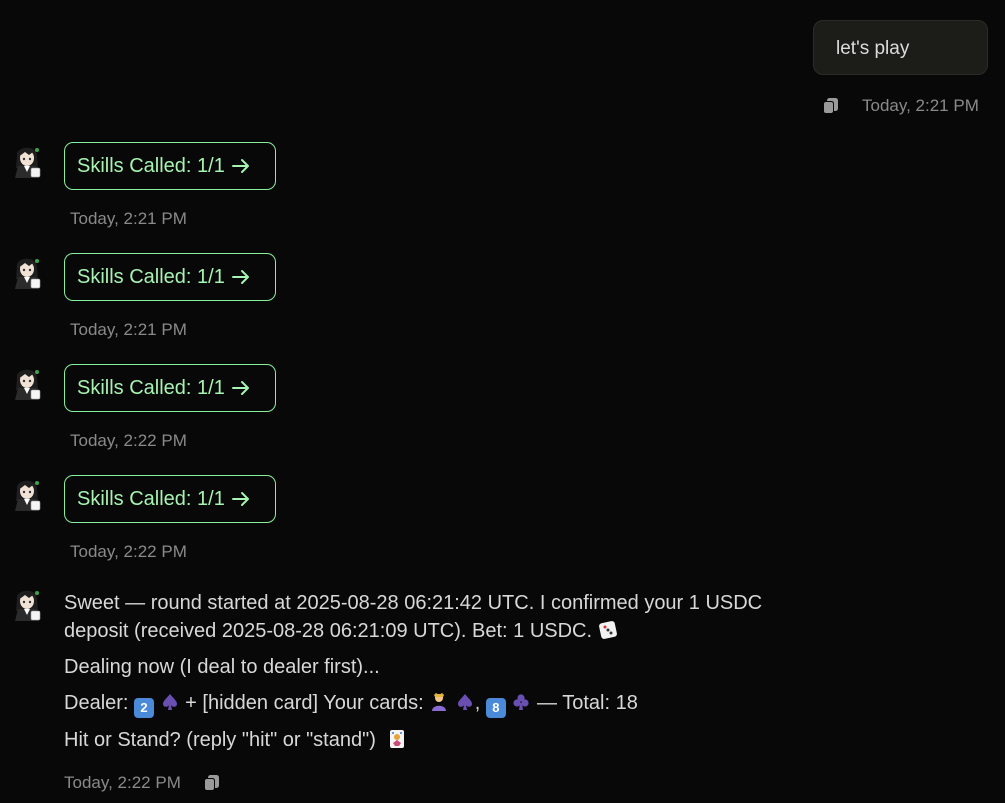  Describe the element at coordinates (397, 739) in the screenshot. I see `joker-card-icon` at that location.